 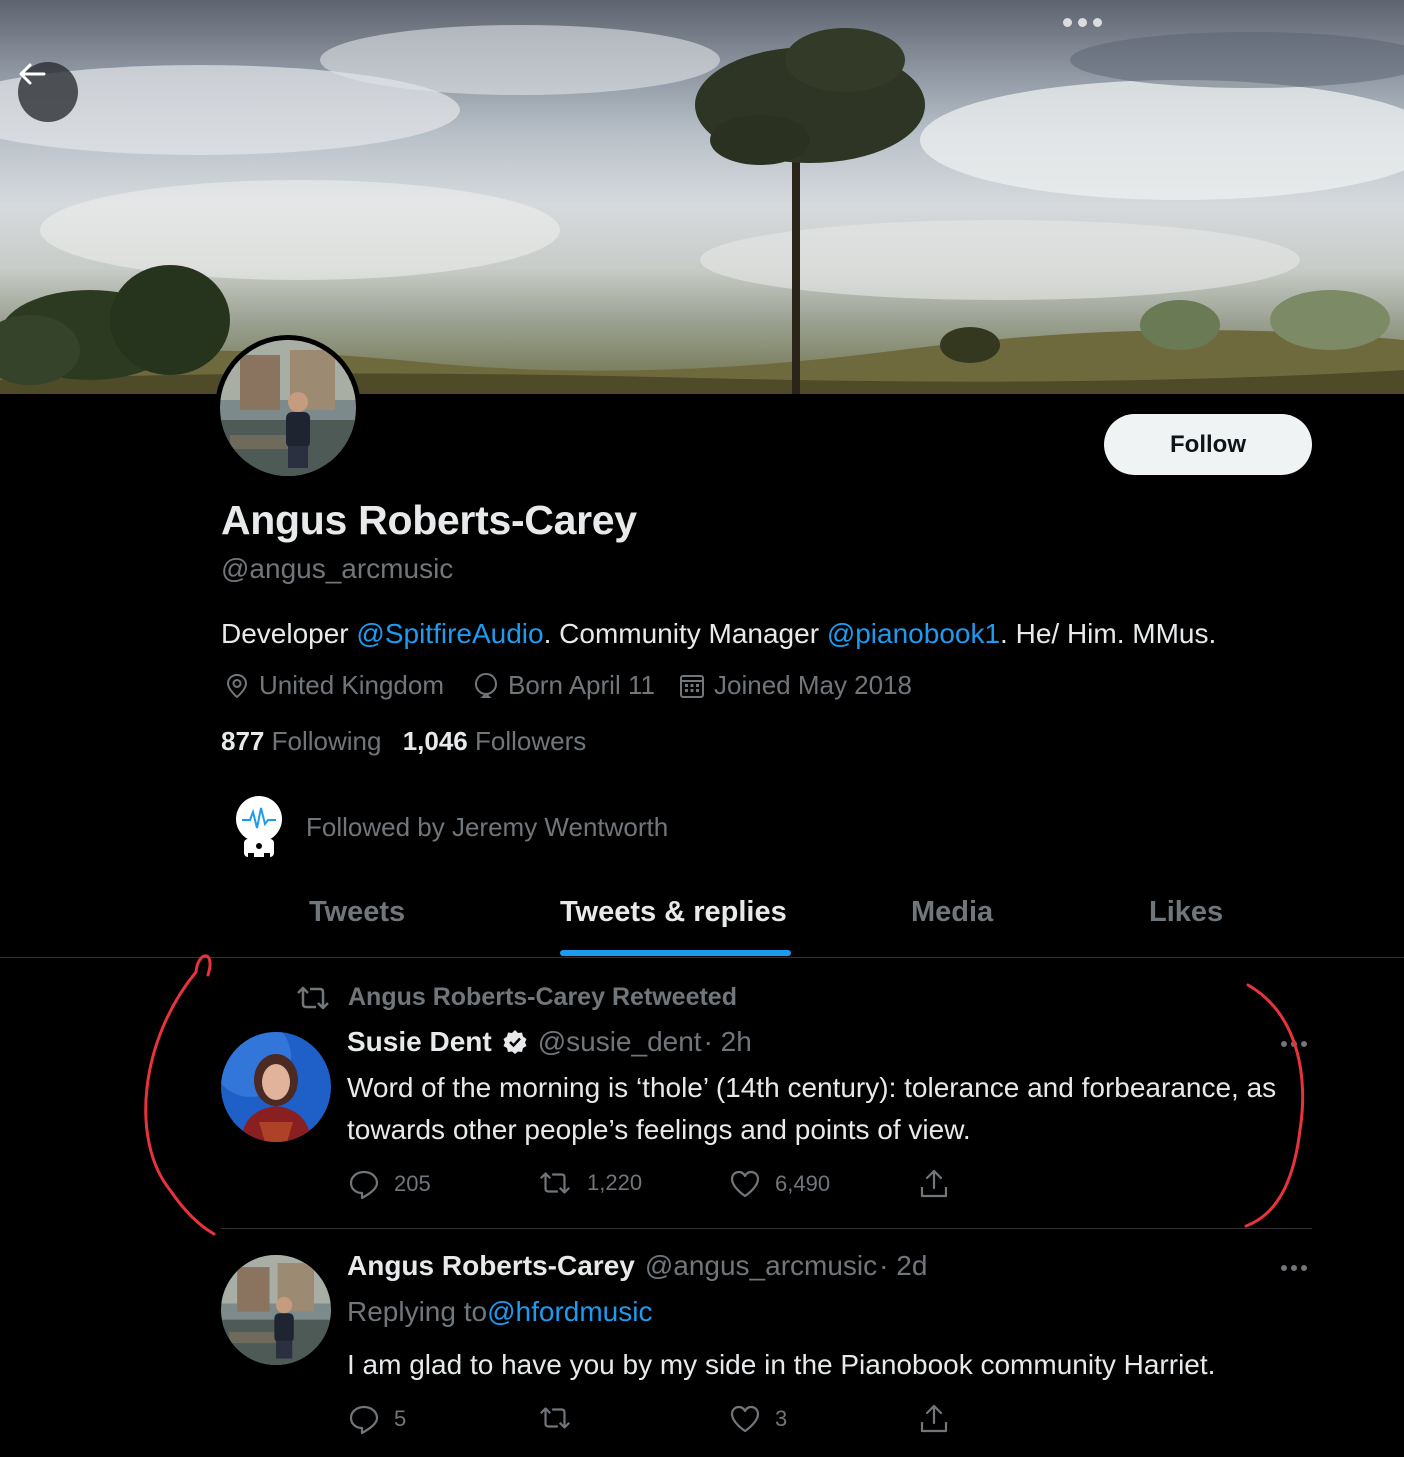 What do you see at coordinates (486, 685) in the screenshot?
I see `balloon-icon` at bounding box center [486, 685].